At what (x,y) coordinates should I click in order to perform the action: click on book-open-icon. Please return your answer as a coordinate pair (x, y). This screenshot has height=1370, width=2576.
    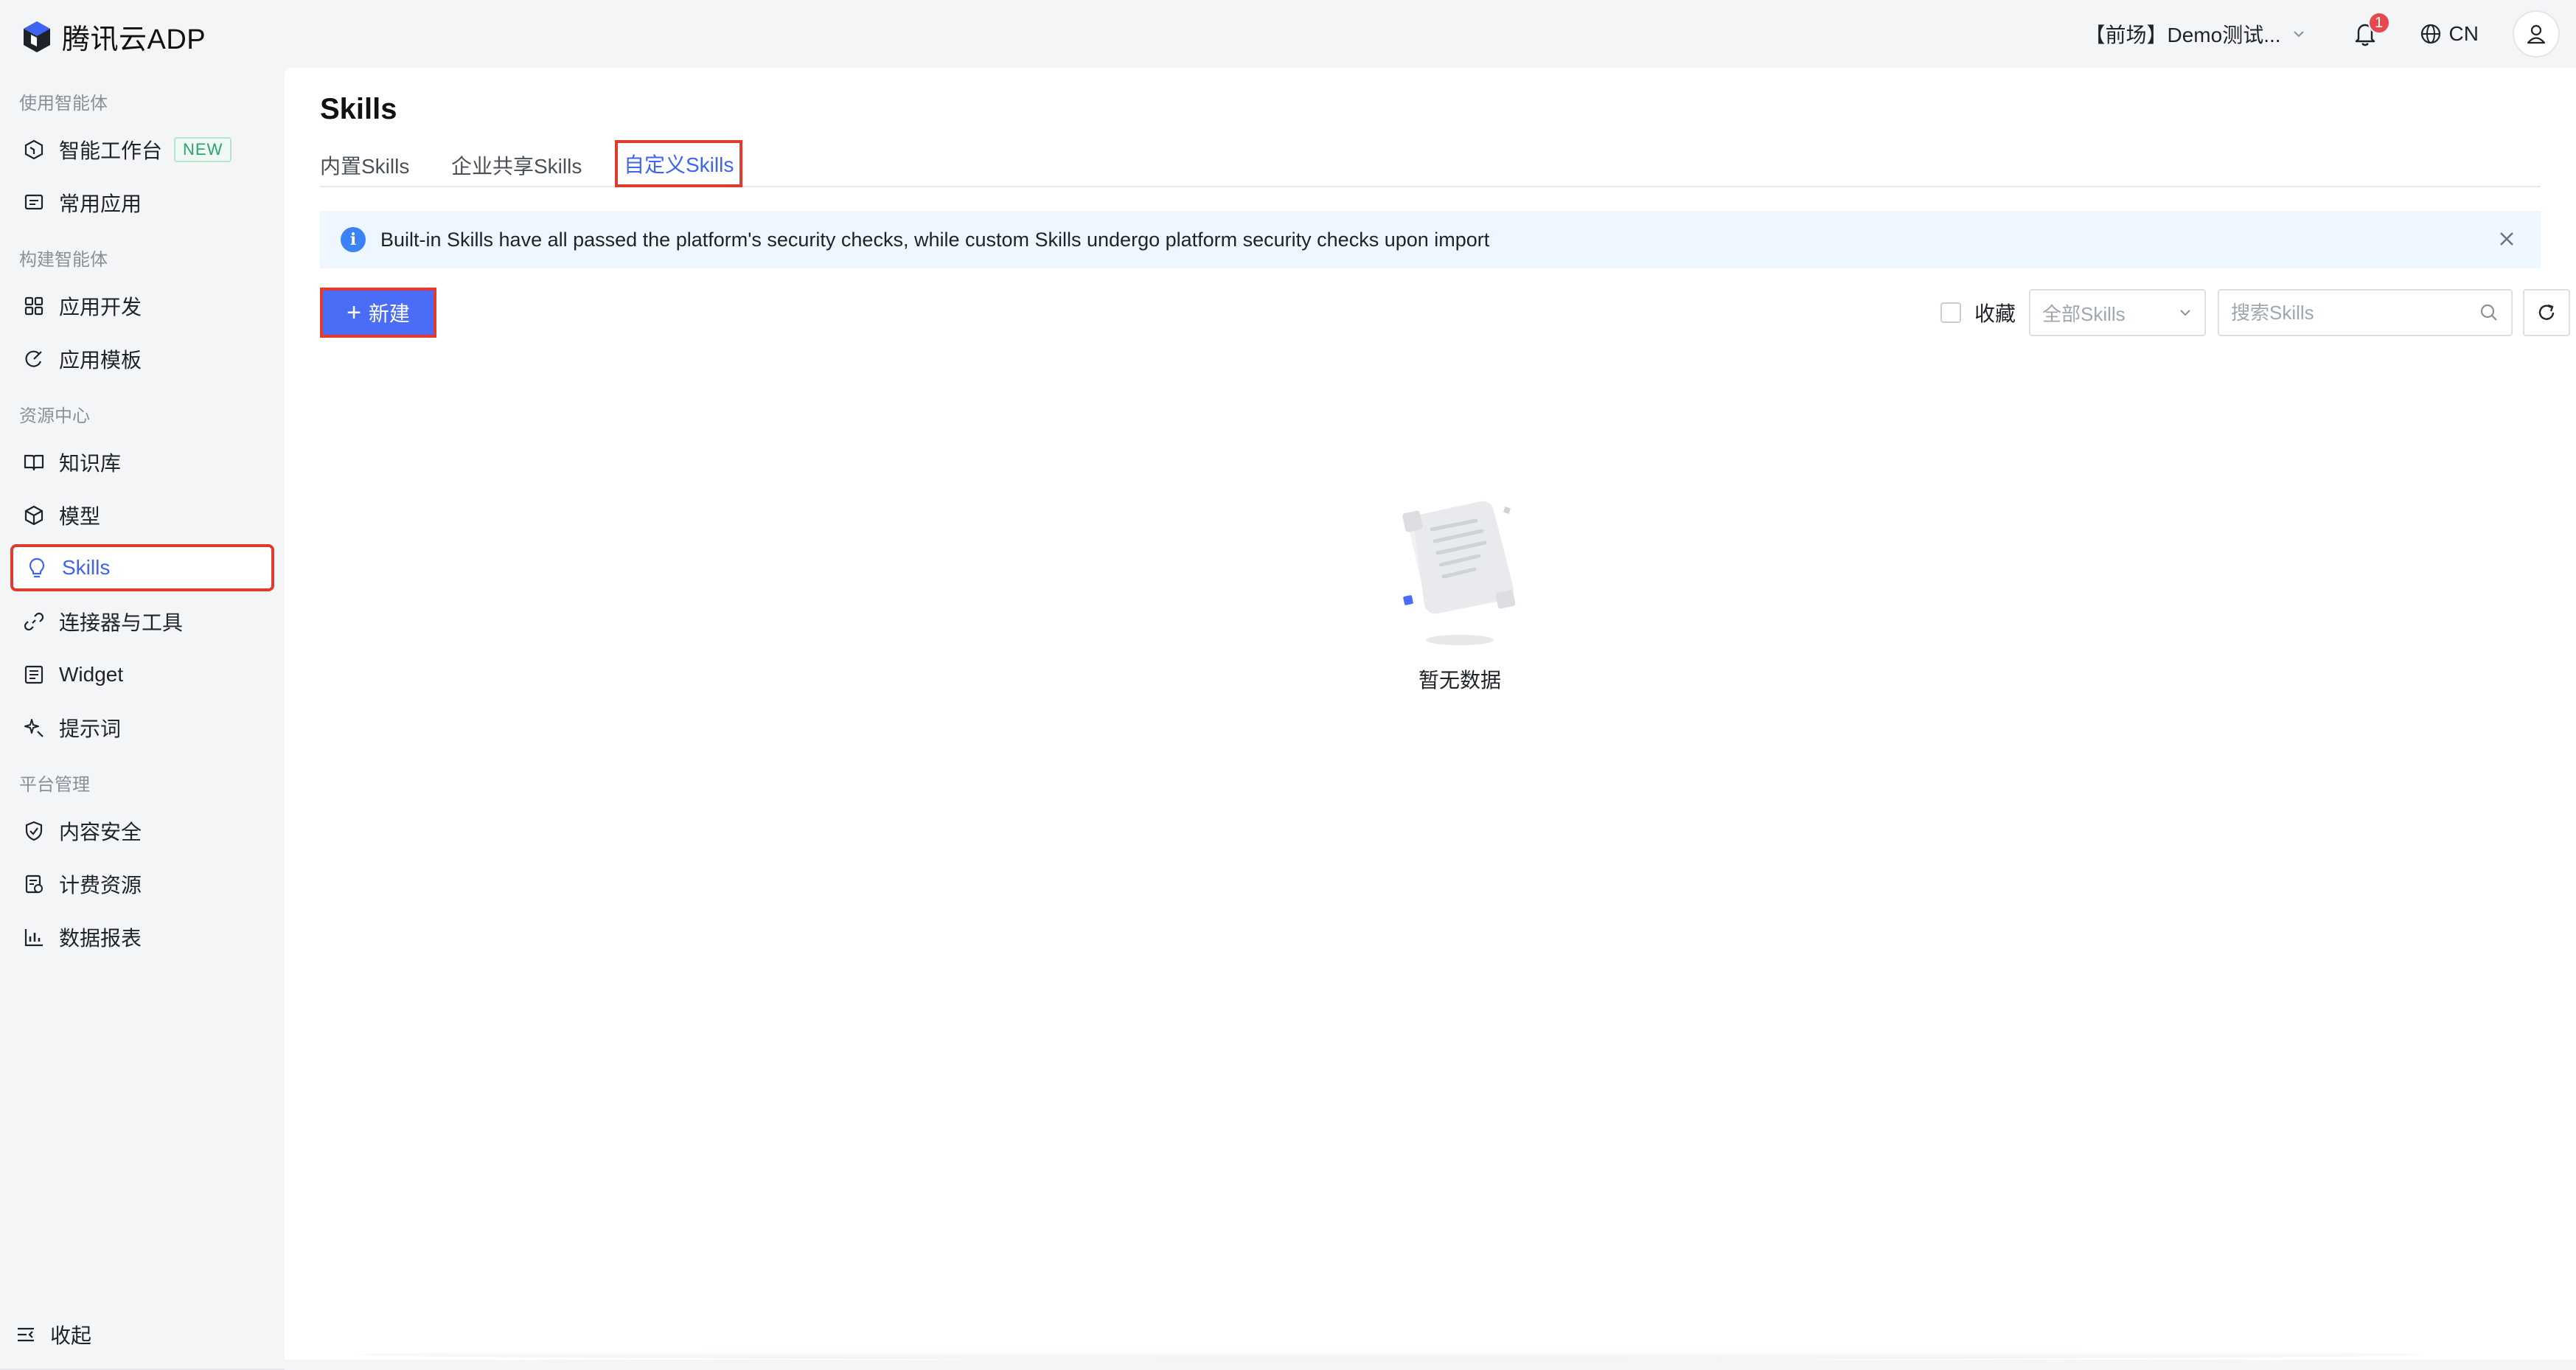
    Looking at the image, I should click on (34, 462).